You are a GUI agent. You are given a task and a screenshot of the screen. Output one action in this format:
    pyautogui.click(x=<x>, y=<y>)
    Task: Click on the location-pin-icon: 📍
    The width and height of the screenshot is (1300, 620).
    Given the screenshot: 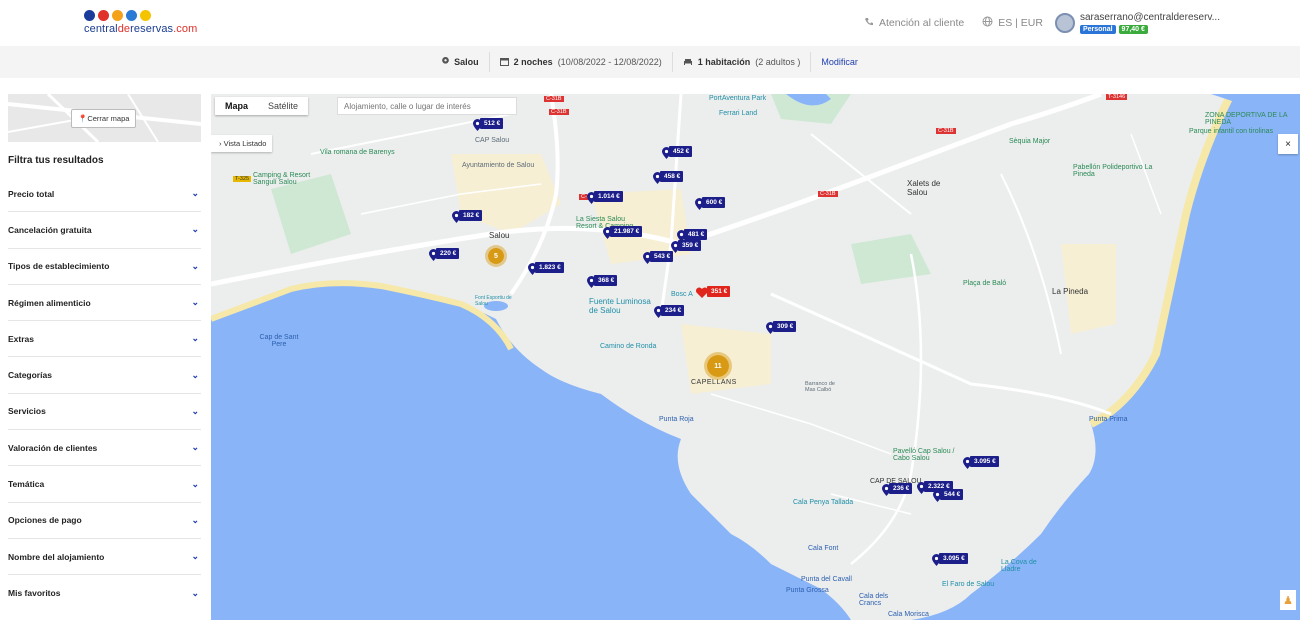 What is the action you would take?
    pyautogui.click(x=83, y=118)
    